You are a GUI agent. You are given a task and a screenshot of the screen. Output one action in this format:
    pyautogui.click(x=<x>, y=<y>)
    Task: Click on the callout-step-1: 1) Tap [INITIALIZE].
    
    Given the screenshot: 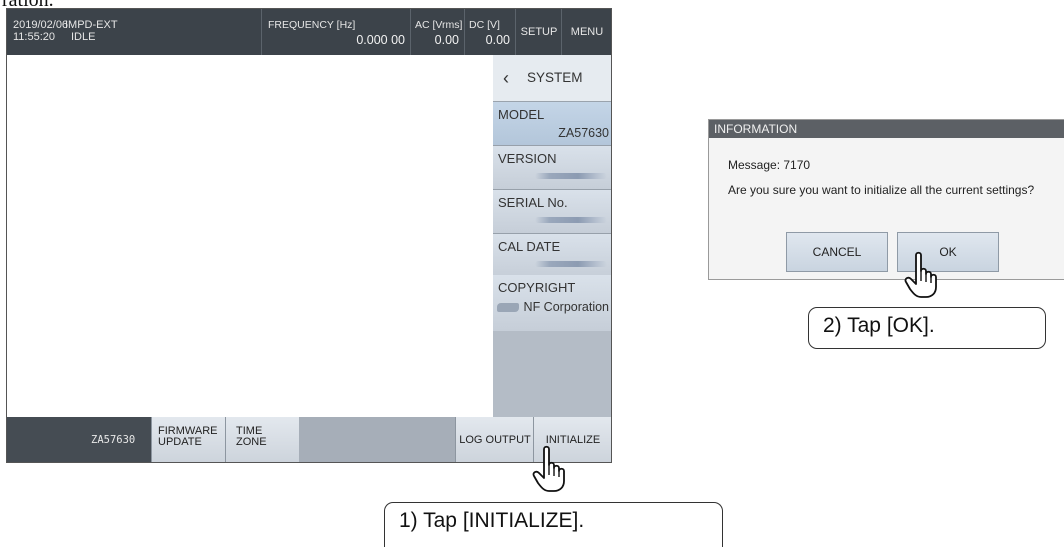 What is the action you would take?
    pyautogui.click(x=553, y=524)
    